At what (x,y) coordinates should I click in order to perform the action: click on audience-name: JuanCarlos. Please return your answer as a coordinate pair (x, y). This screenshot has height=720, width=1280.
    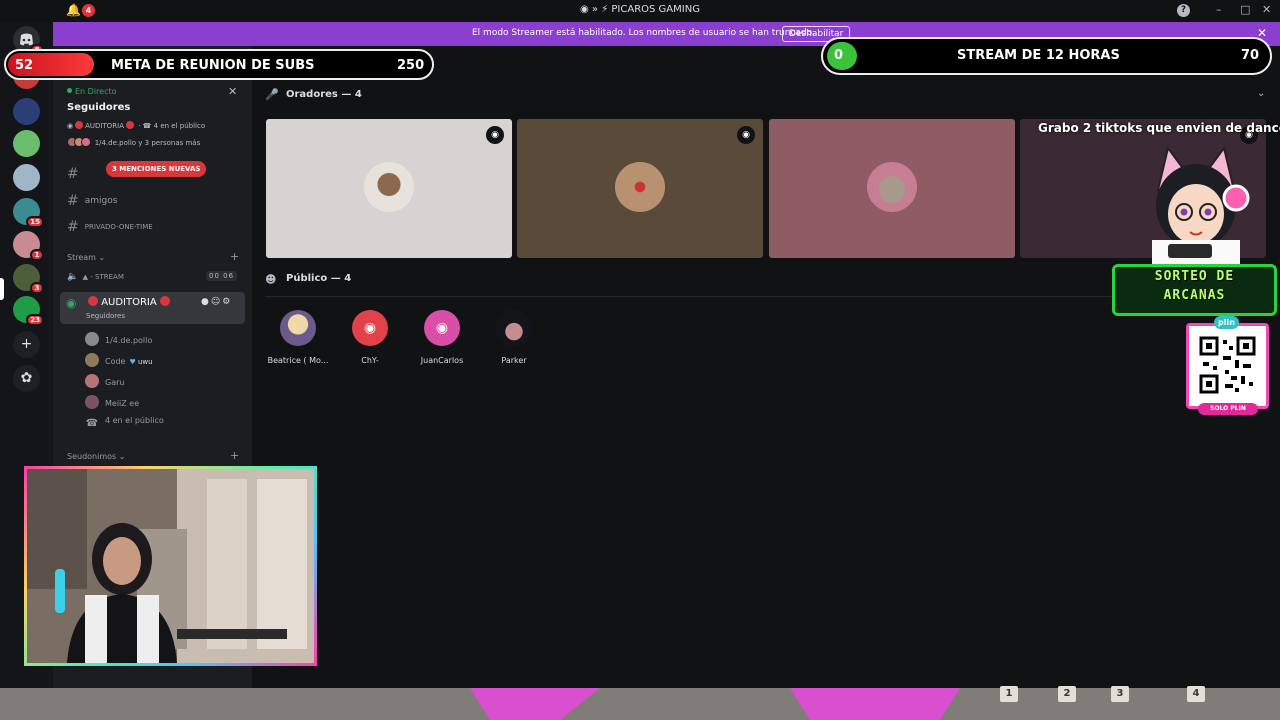
    Looking at the image, I should click on (442, 360).